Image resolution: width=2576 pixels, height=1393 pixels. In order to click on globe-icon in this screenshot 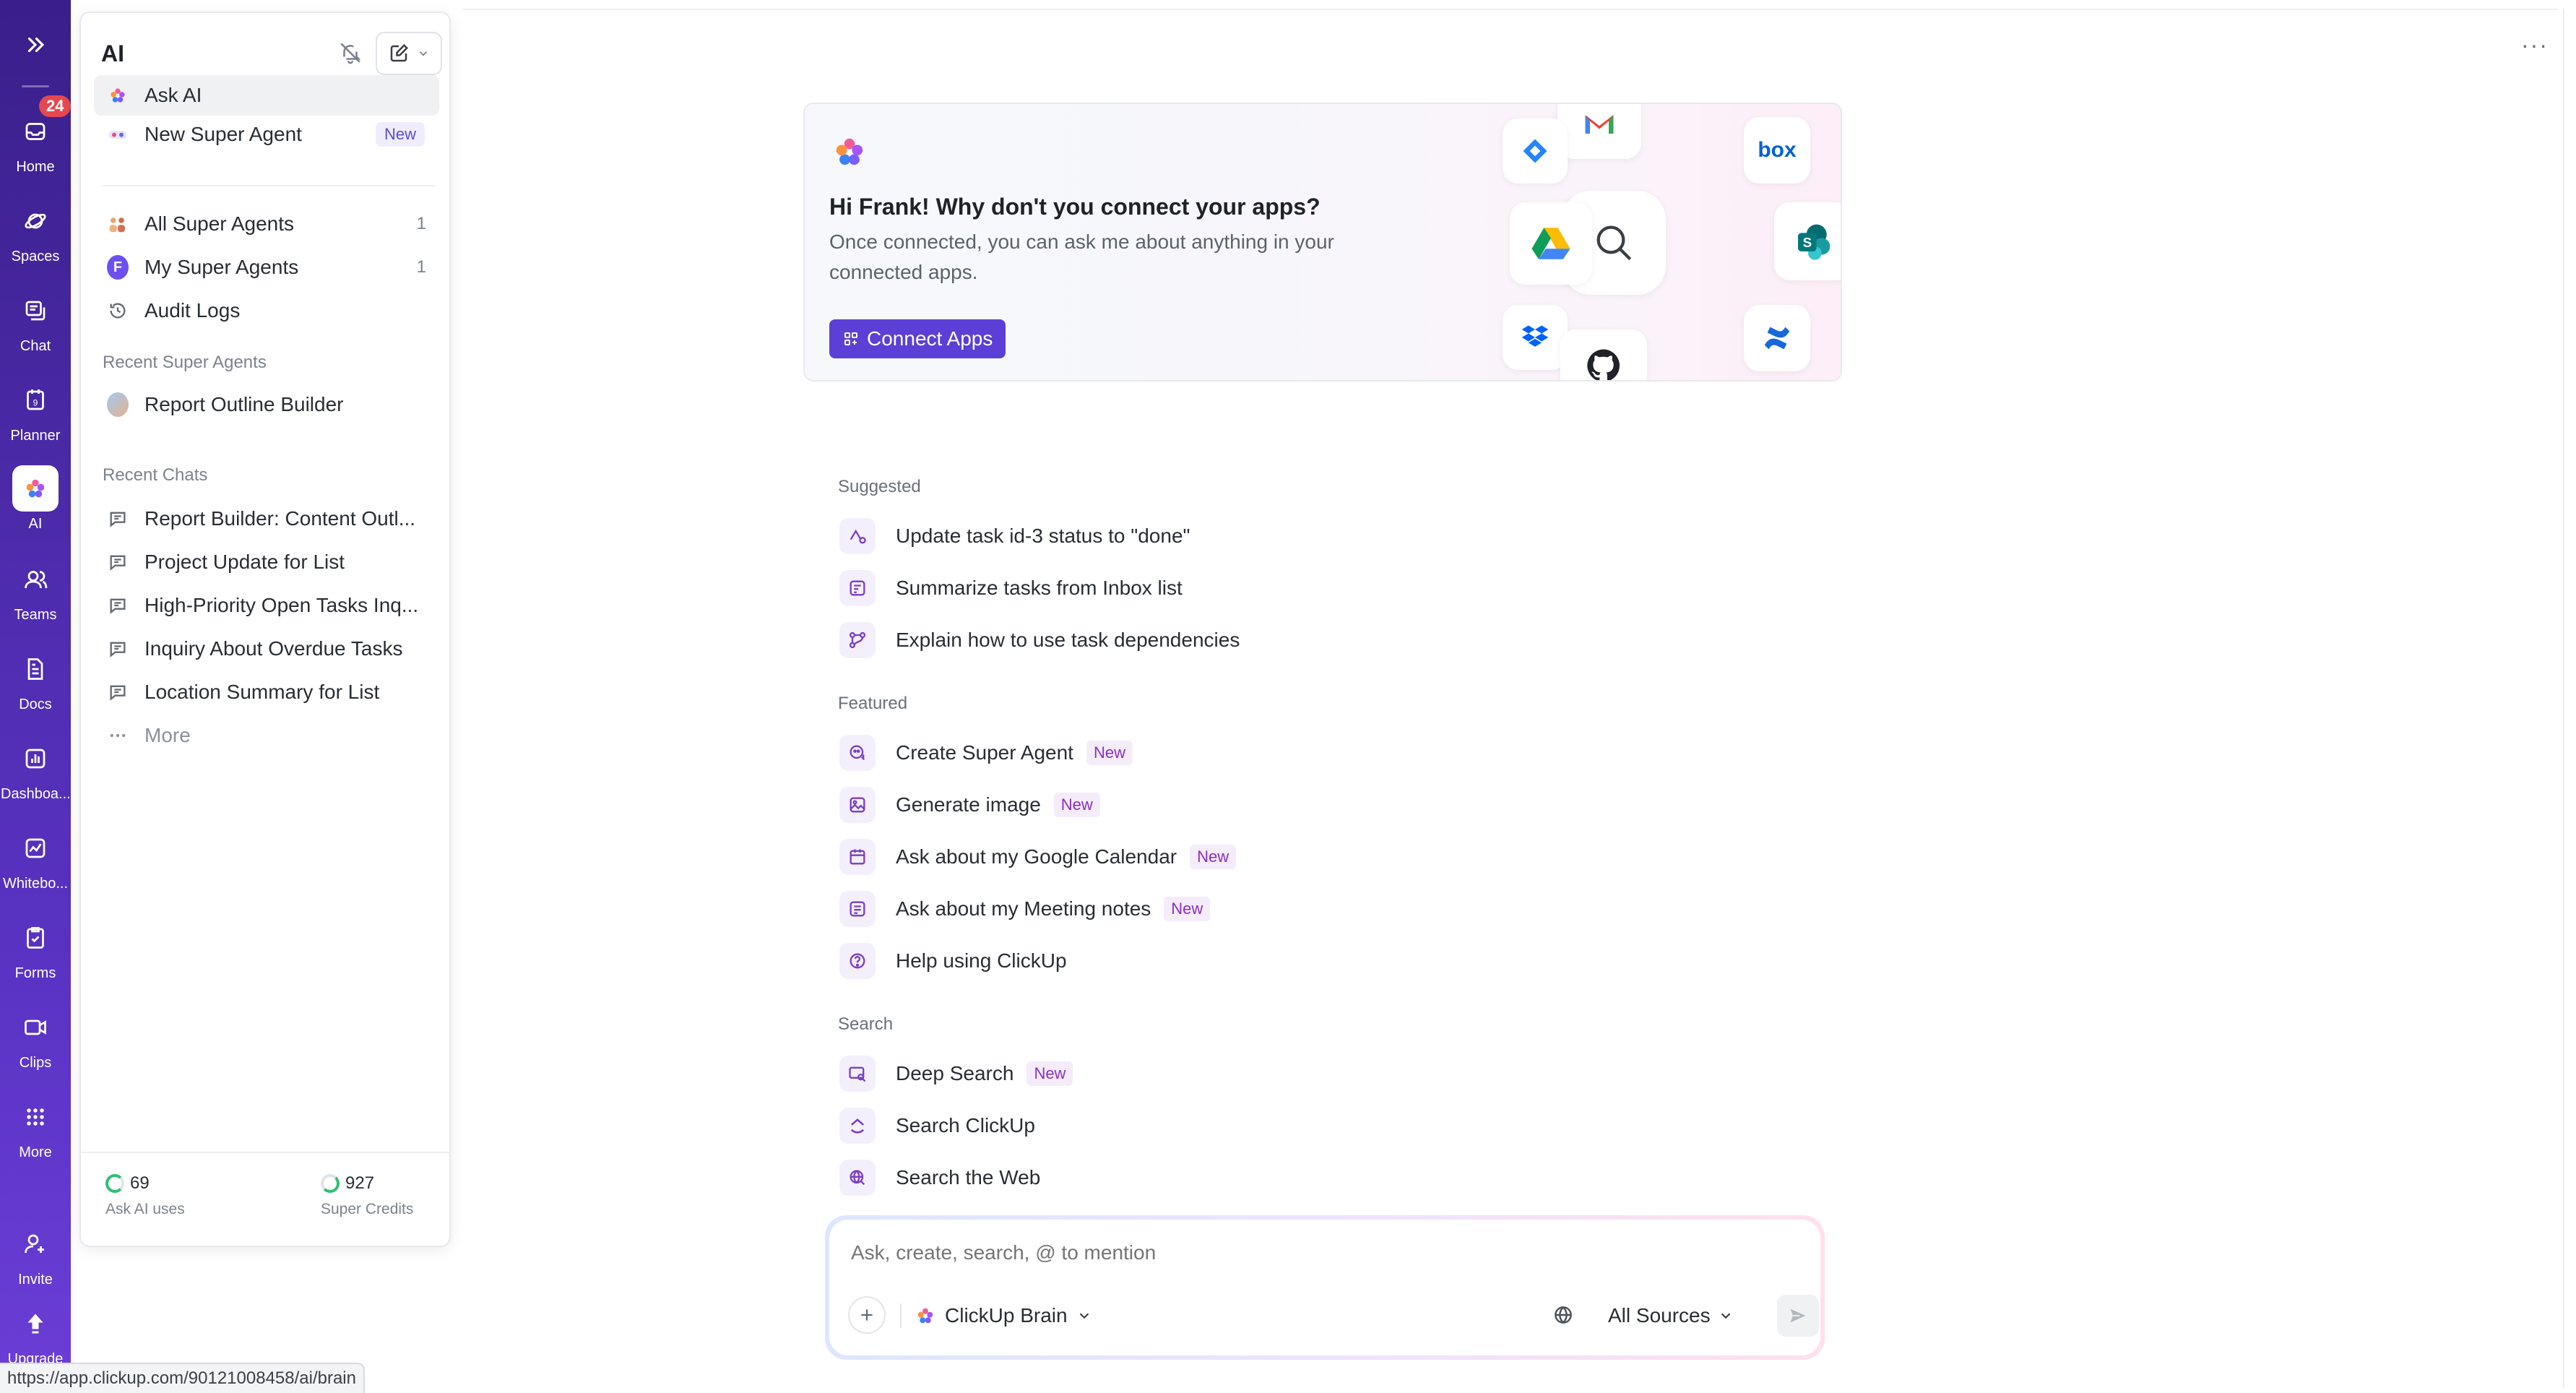, I will do `click(1564, 1315)`.